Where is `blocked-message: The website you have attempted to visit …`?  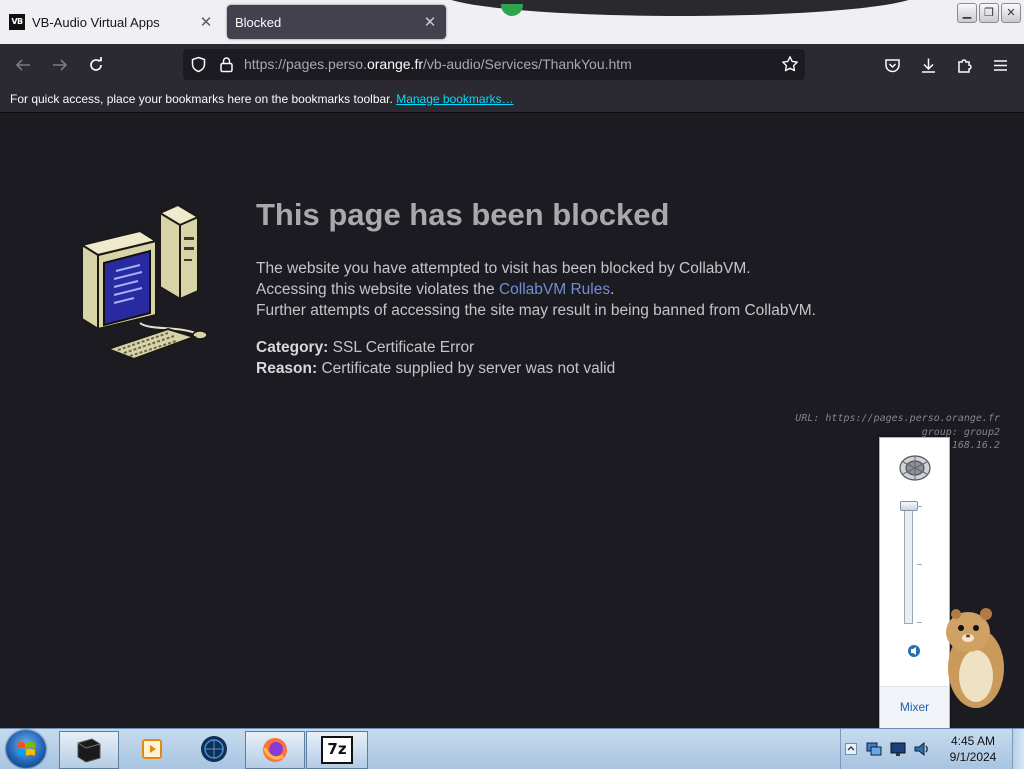
blocked-message: The website you have attempted to visit … is located at coordinates (536, 289).